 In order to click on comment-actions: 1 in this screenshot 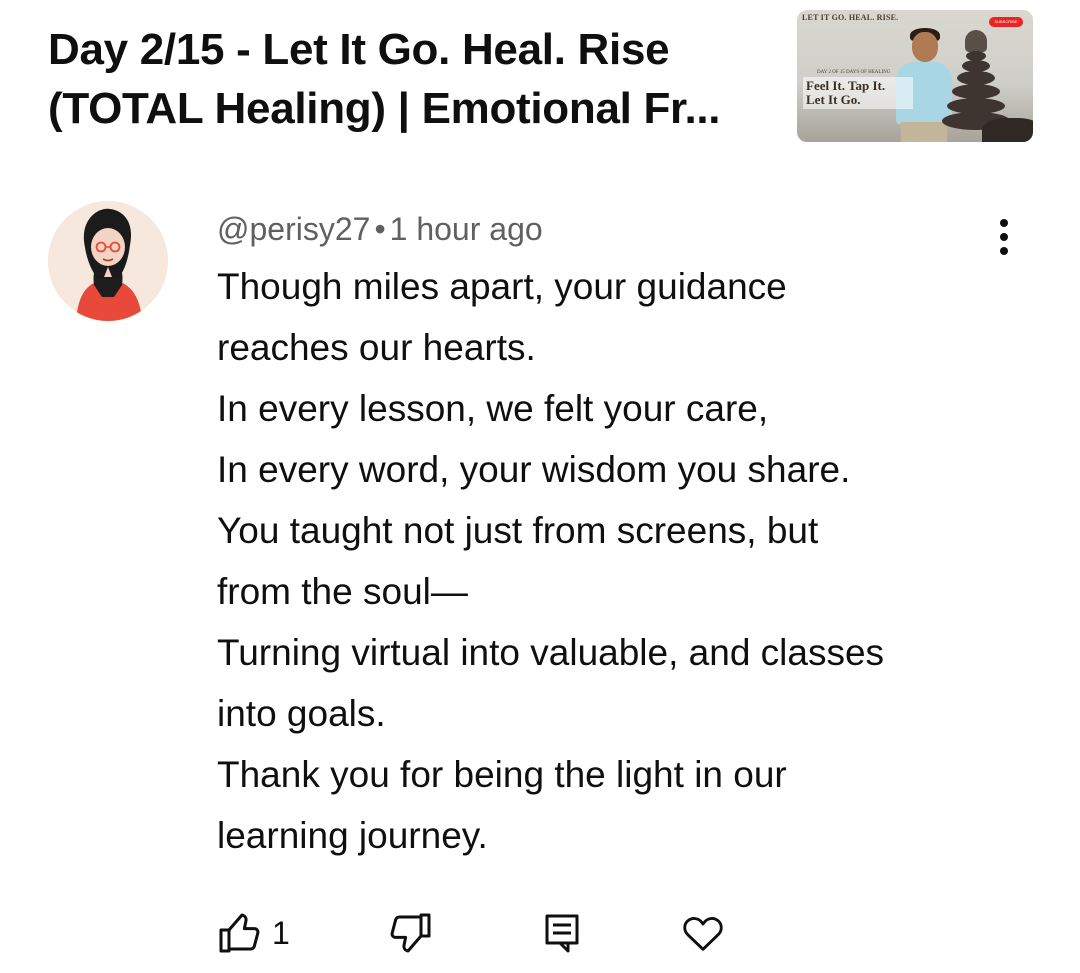, I will do `click(540, 935)`.